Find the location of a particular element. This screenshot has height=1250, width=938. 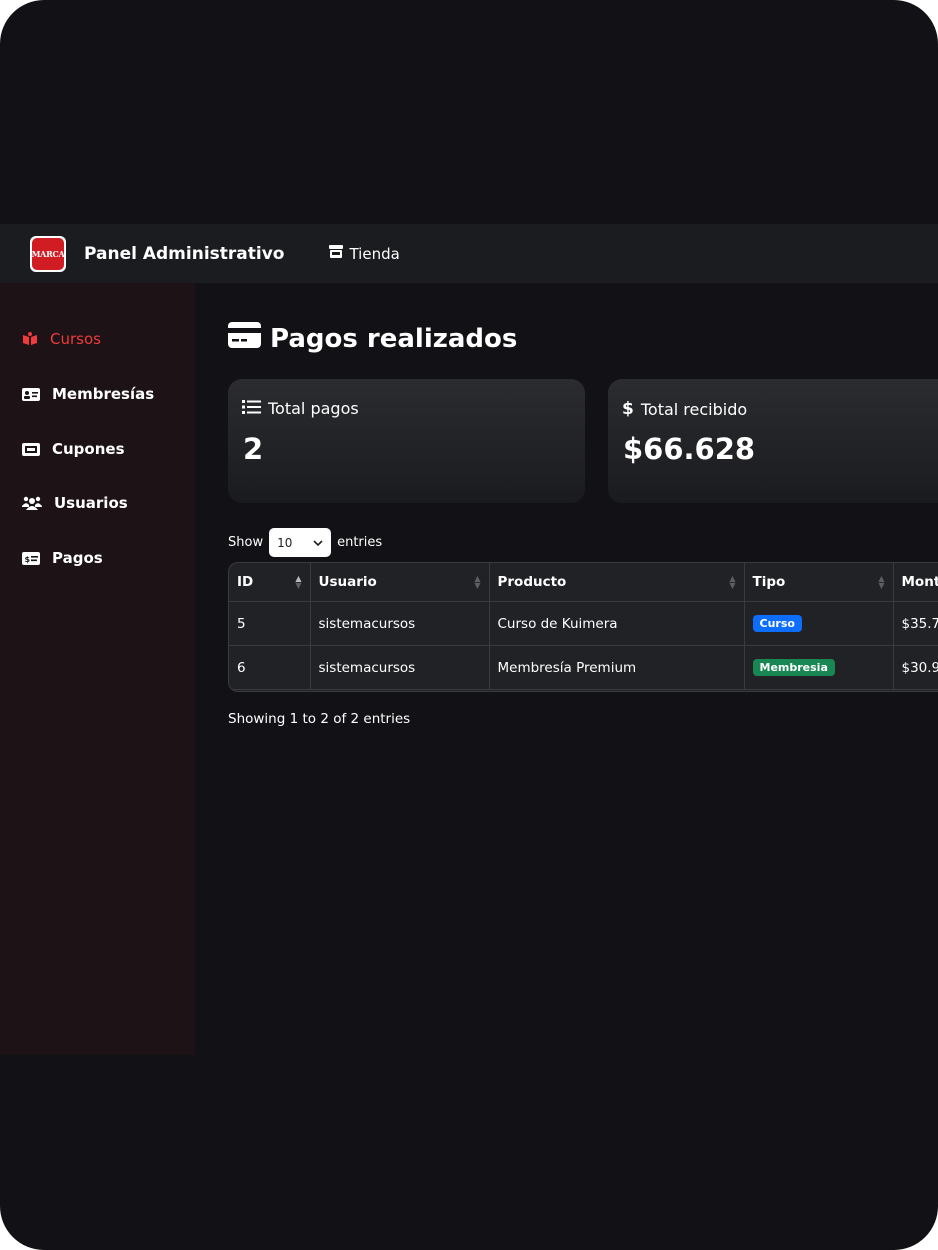

list-icon is located at coordinates (251, 408).